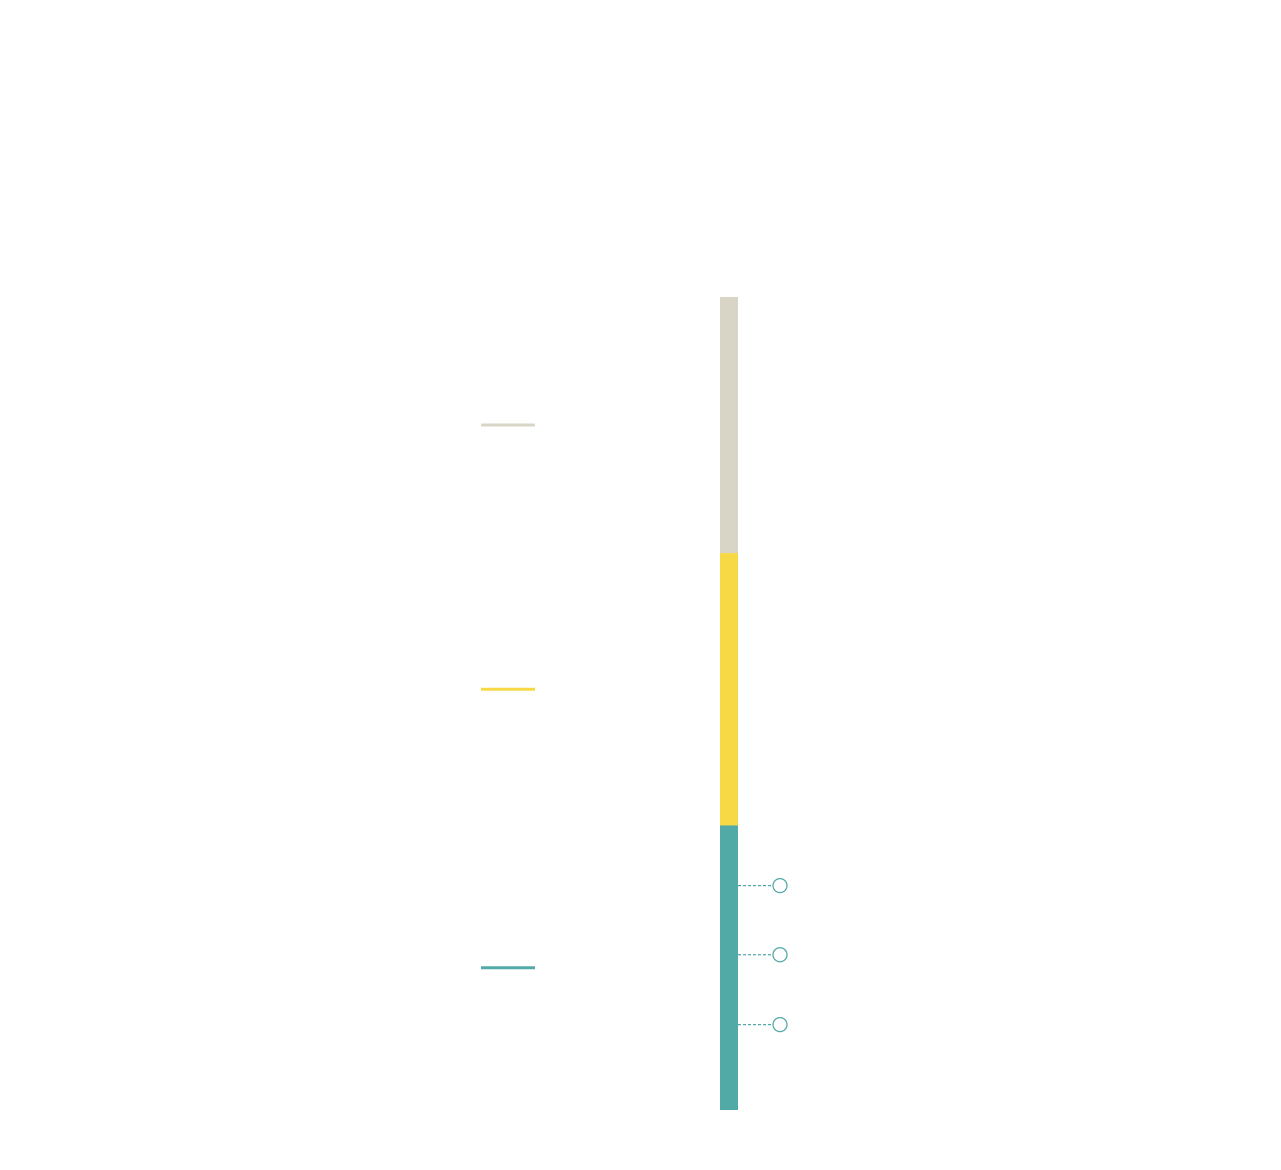 This screenshot has width=1281, height=1170. Describe the element at coordinates (729, 967) in the screenshot. I see `bar-segment-teal` at that location.